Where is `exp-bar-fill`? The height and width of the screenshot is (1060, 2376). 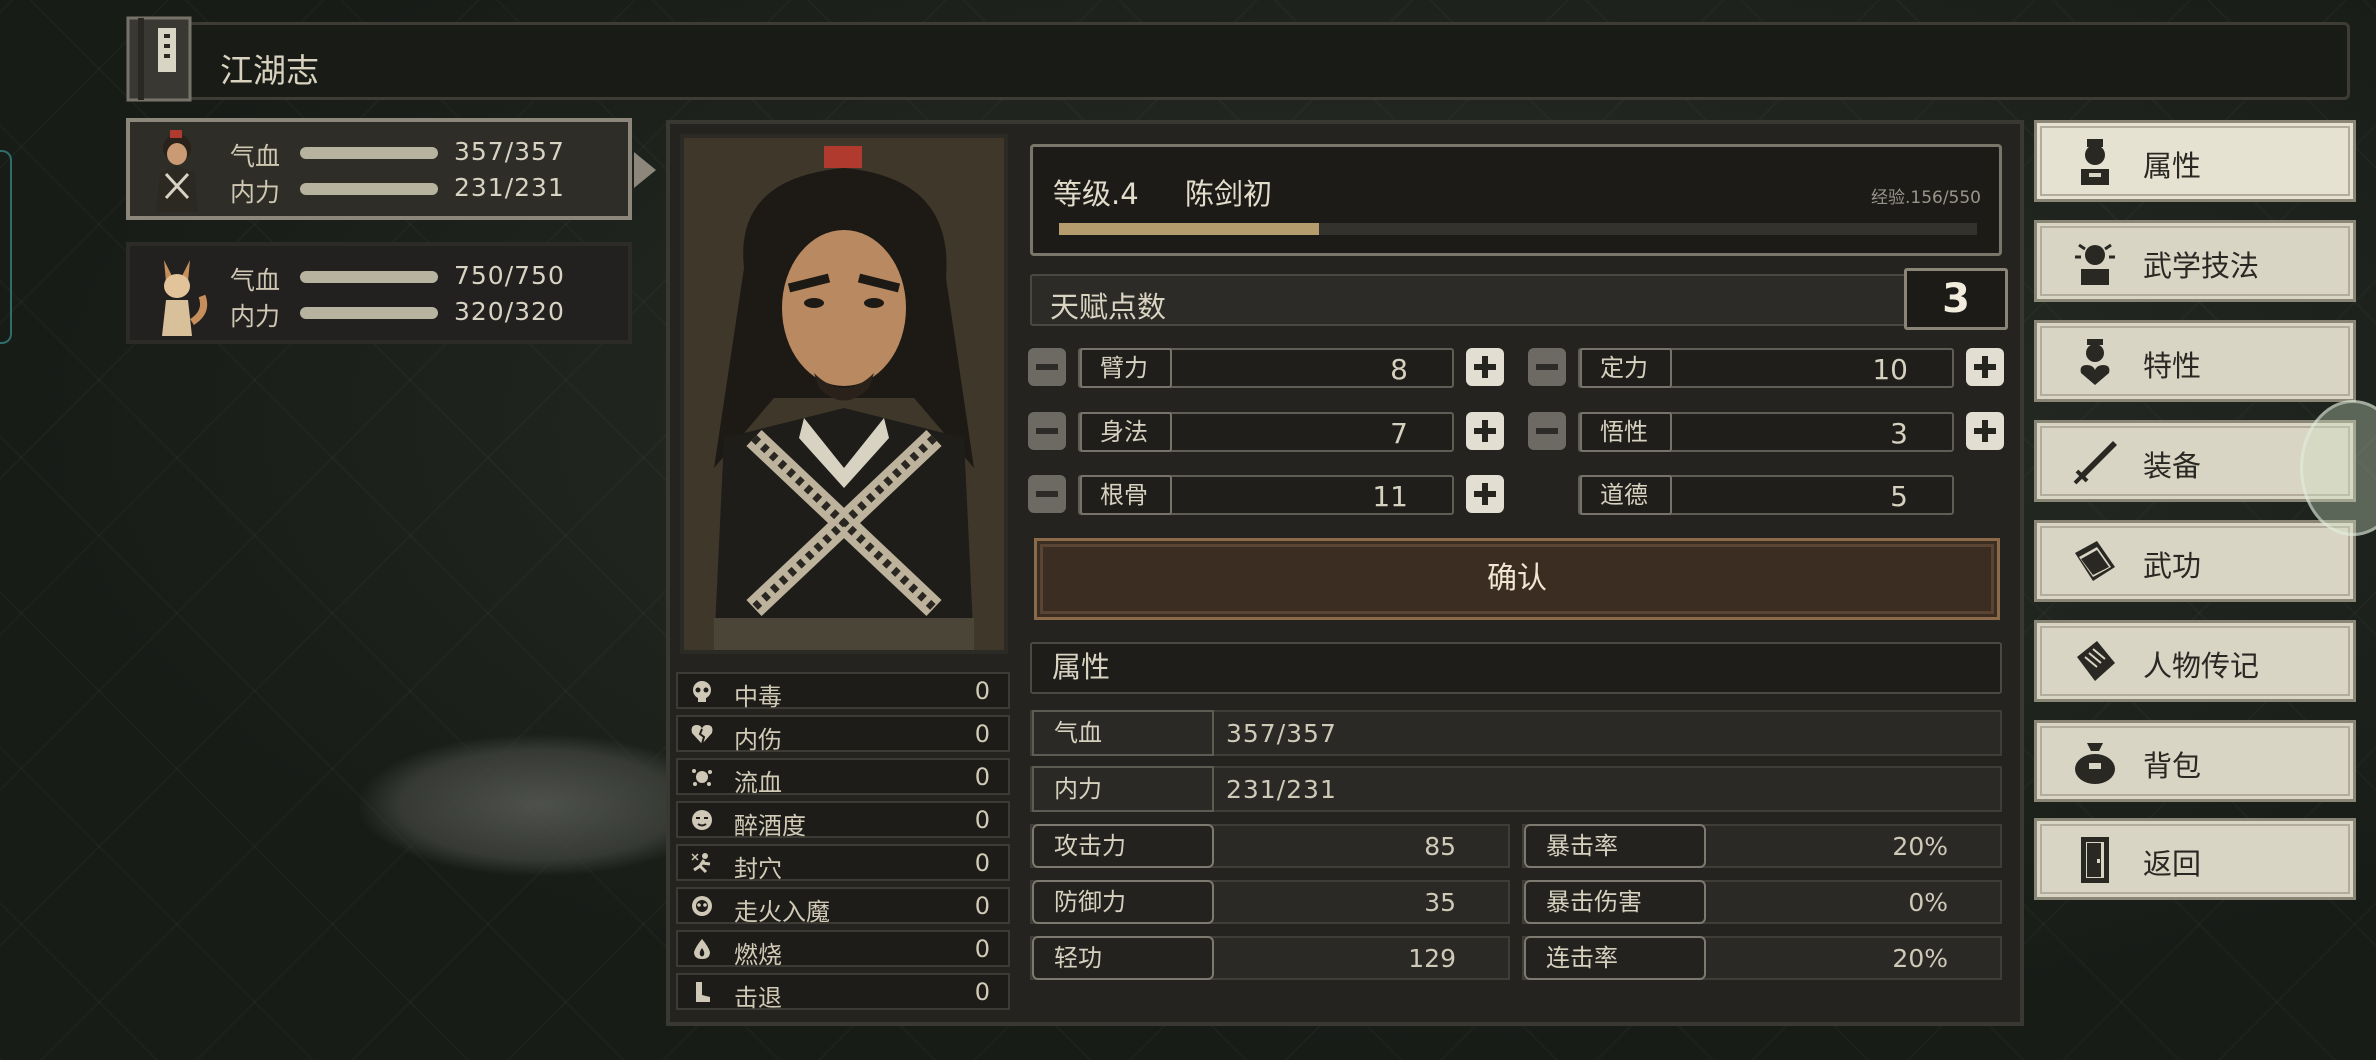 exp-bar-fill is located at coordinates (1189, 229).